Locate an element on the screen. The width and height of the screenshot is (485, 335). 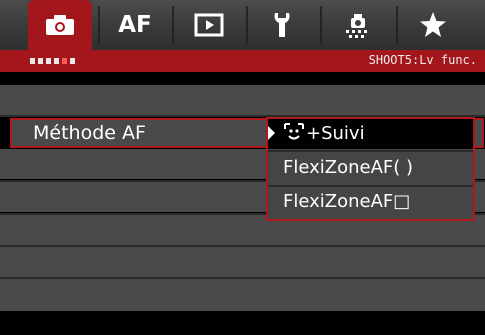
tab-shooting is located at coordinates (60, 25).